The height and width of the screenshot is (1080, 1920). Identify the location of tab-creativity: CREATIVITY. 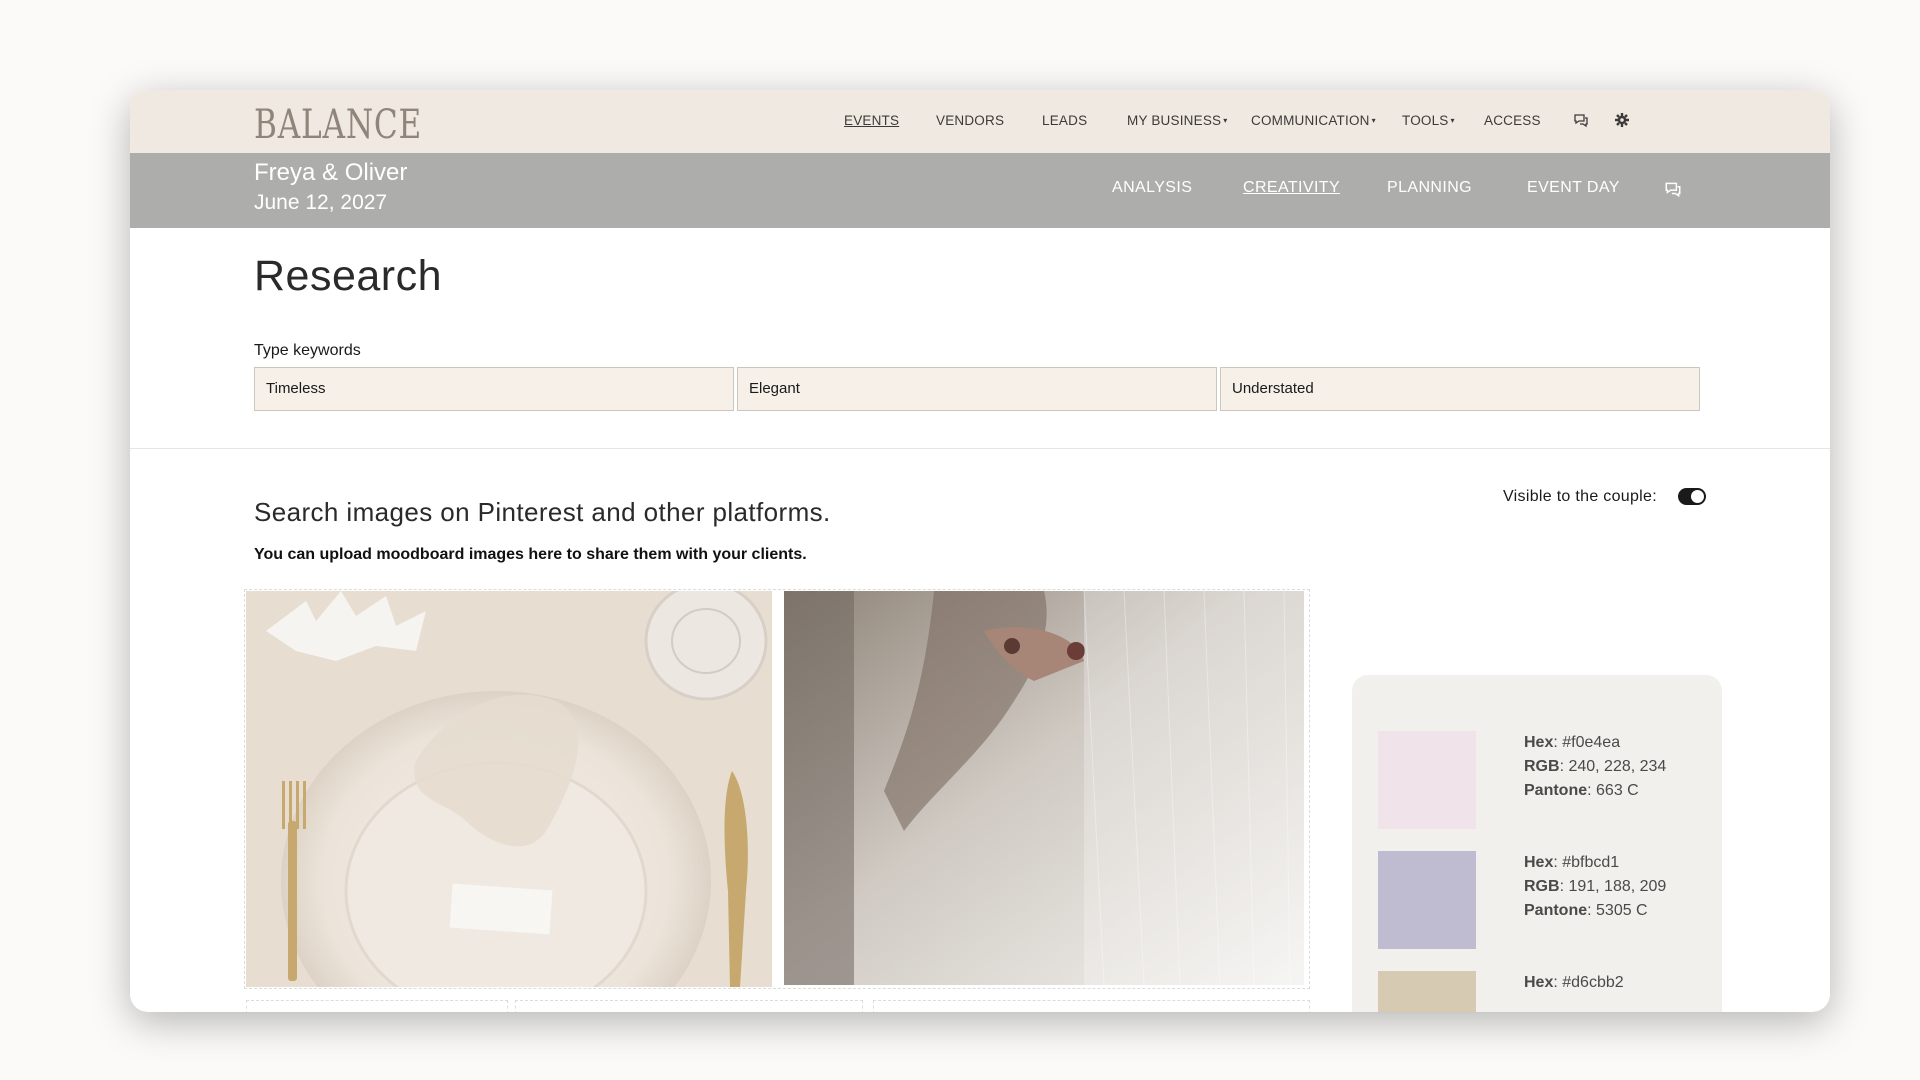
(1291, 188).